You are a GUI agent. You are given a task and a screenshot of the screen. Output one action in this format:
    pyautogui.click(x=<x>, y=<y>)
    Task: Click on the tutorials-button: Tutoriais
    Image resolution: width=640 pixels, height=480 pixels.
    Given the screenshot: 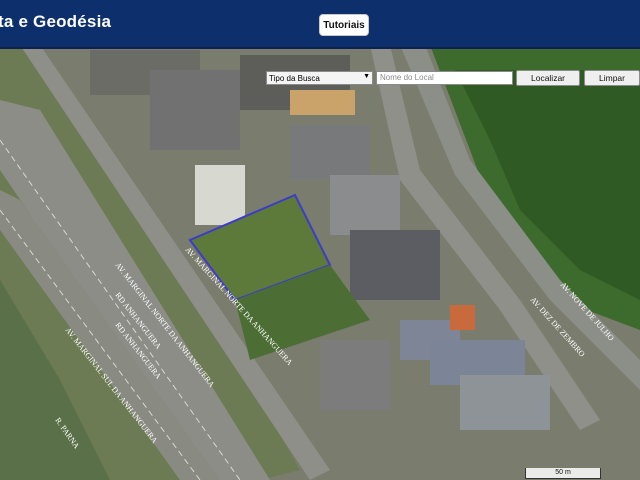 What is the action you would take?
    pyautogui.click(x=344, y=25)
    